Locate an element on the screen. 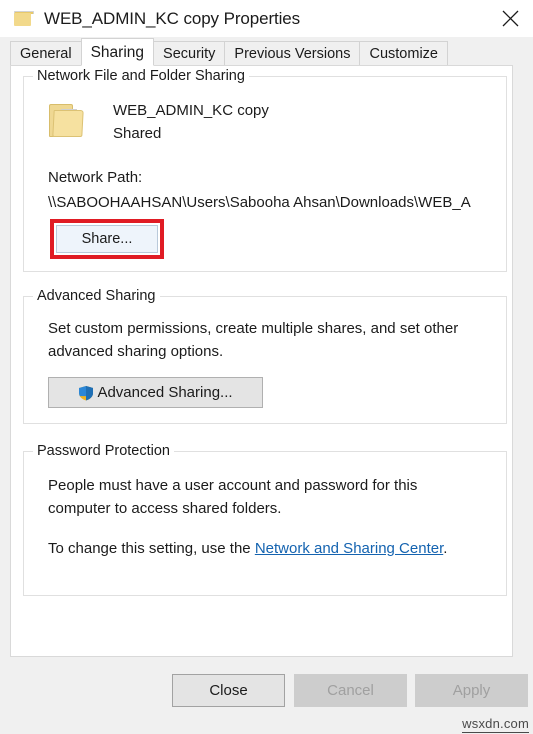 The height and width of the screenshot is (734, 533). cancel-button: Cancel is located at coordinates (350, 690).